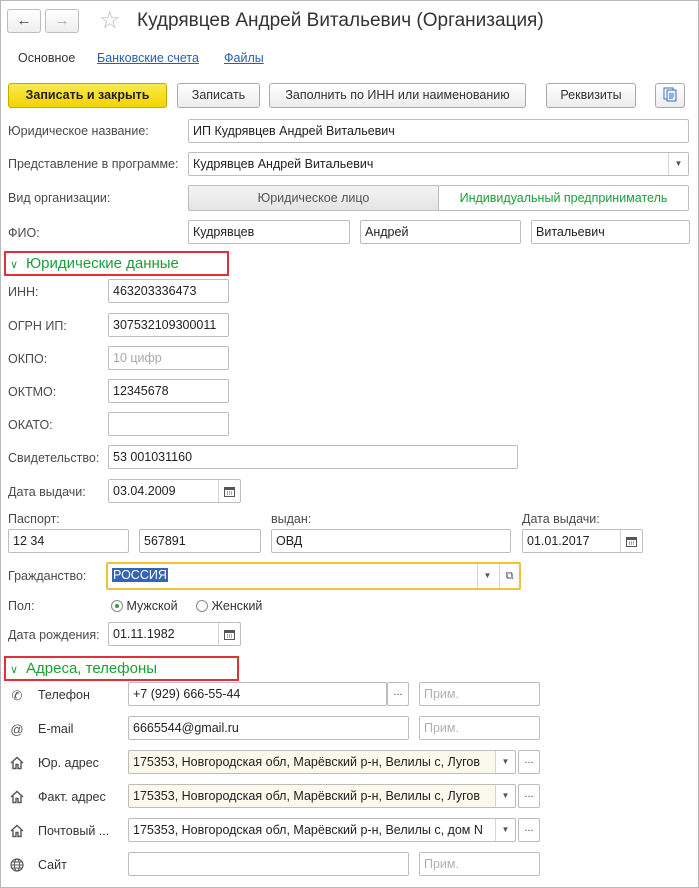 Image resolution: width=699 pixels, height=888 pixels. Describe the element at coordinates (438, 131) in the screenshot. I see `legal-name-field: ИП Кудрявцев Андрей Витальевич` at that location.